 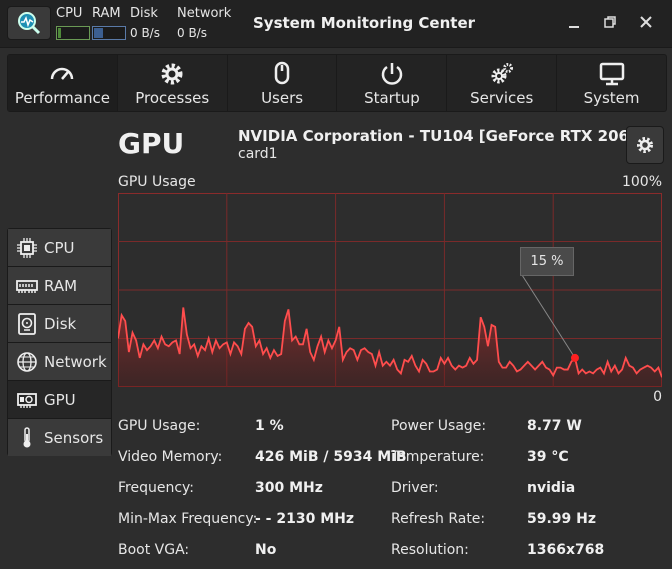 What do you see at coordinates (282, 73) in the screenshot?
I see `mouse-icon` at bounding box center [282, 73].